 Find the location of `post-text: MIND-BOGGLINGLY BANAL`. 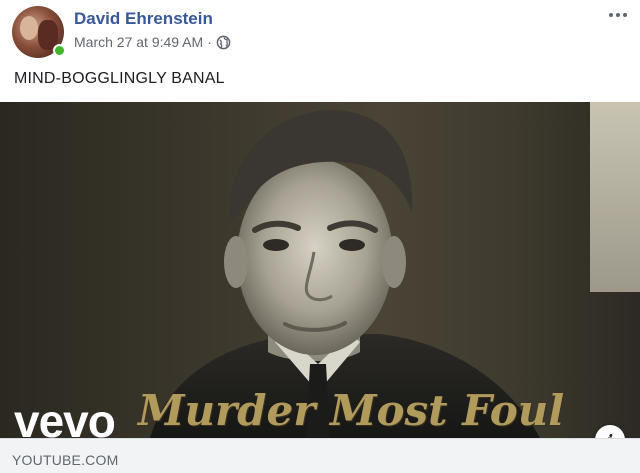

post-text: MIND-BOGGLINGLY BANAL is located at coordinates (119, 78).